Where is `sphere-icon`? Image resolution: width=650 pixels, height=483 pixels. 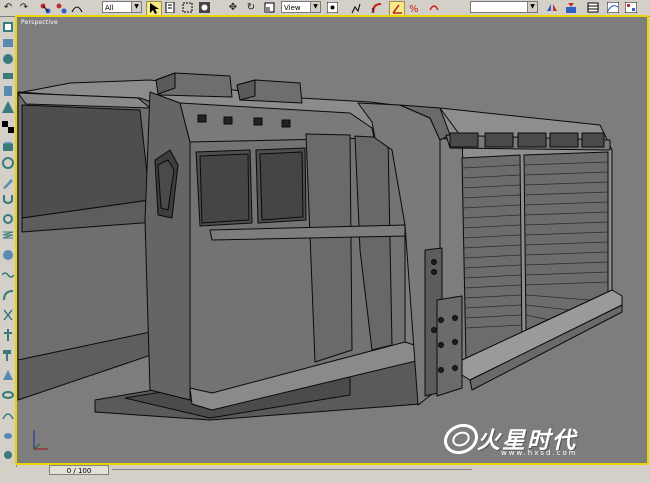 sphere-icon is located at coordinates (7, 255).